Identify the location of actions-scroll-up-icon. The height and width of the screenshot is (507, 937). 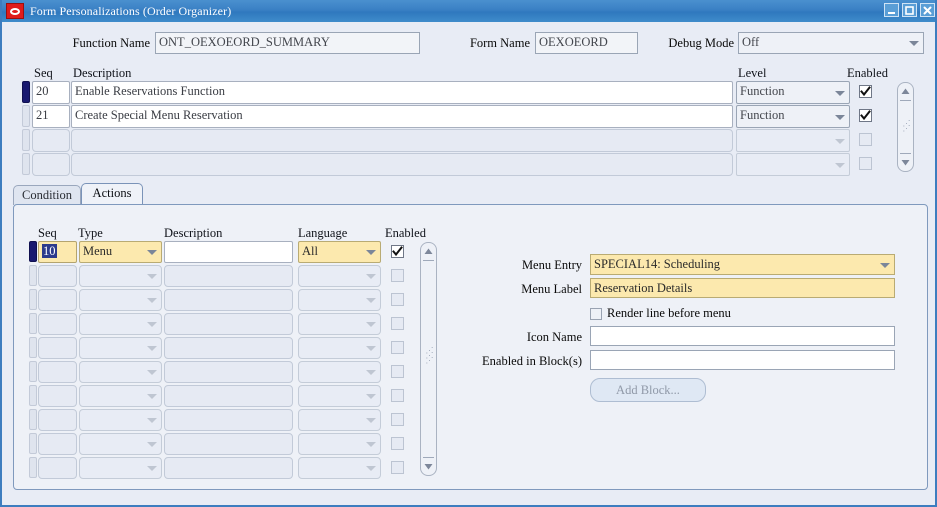
(428, 251).